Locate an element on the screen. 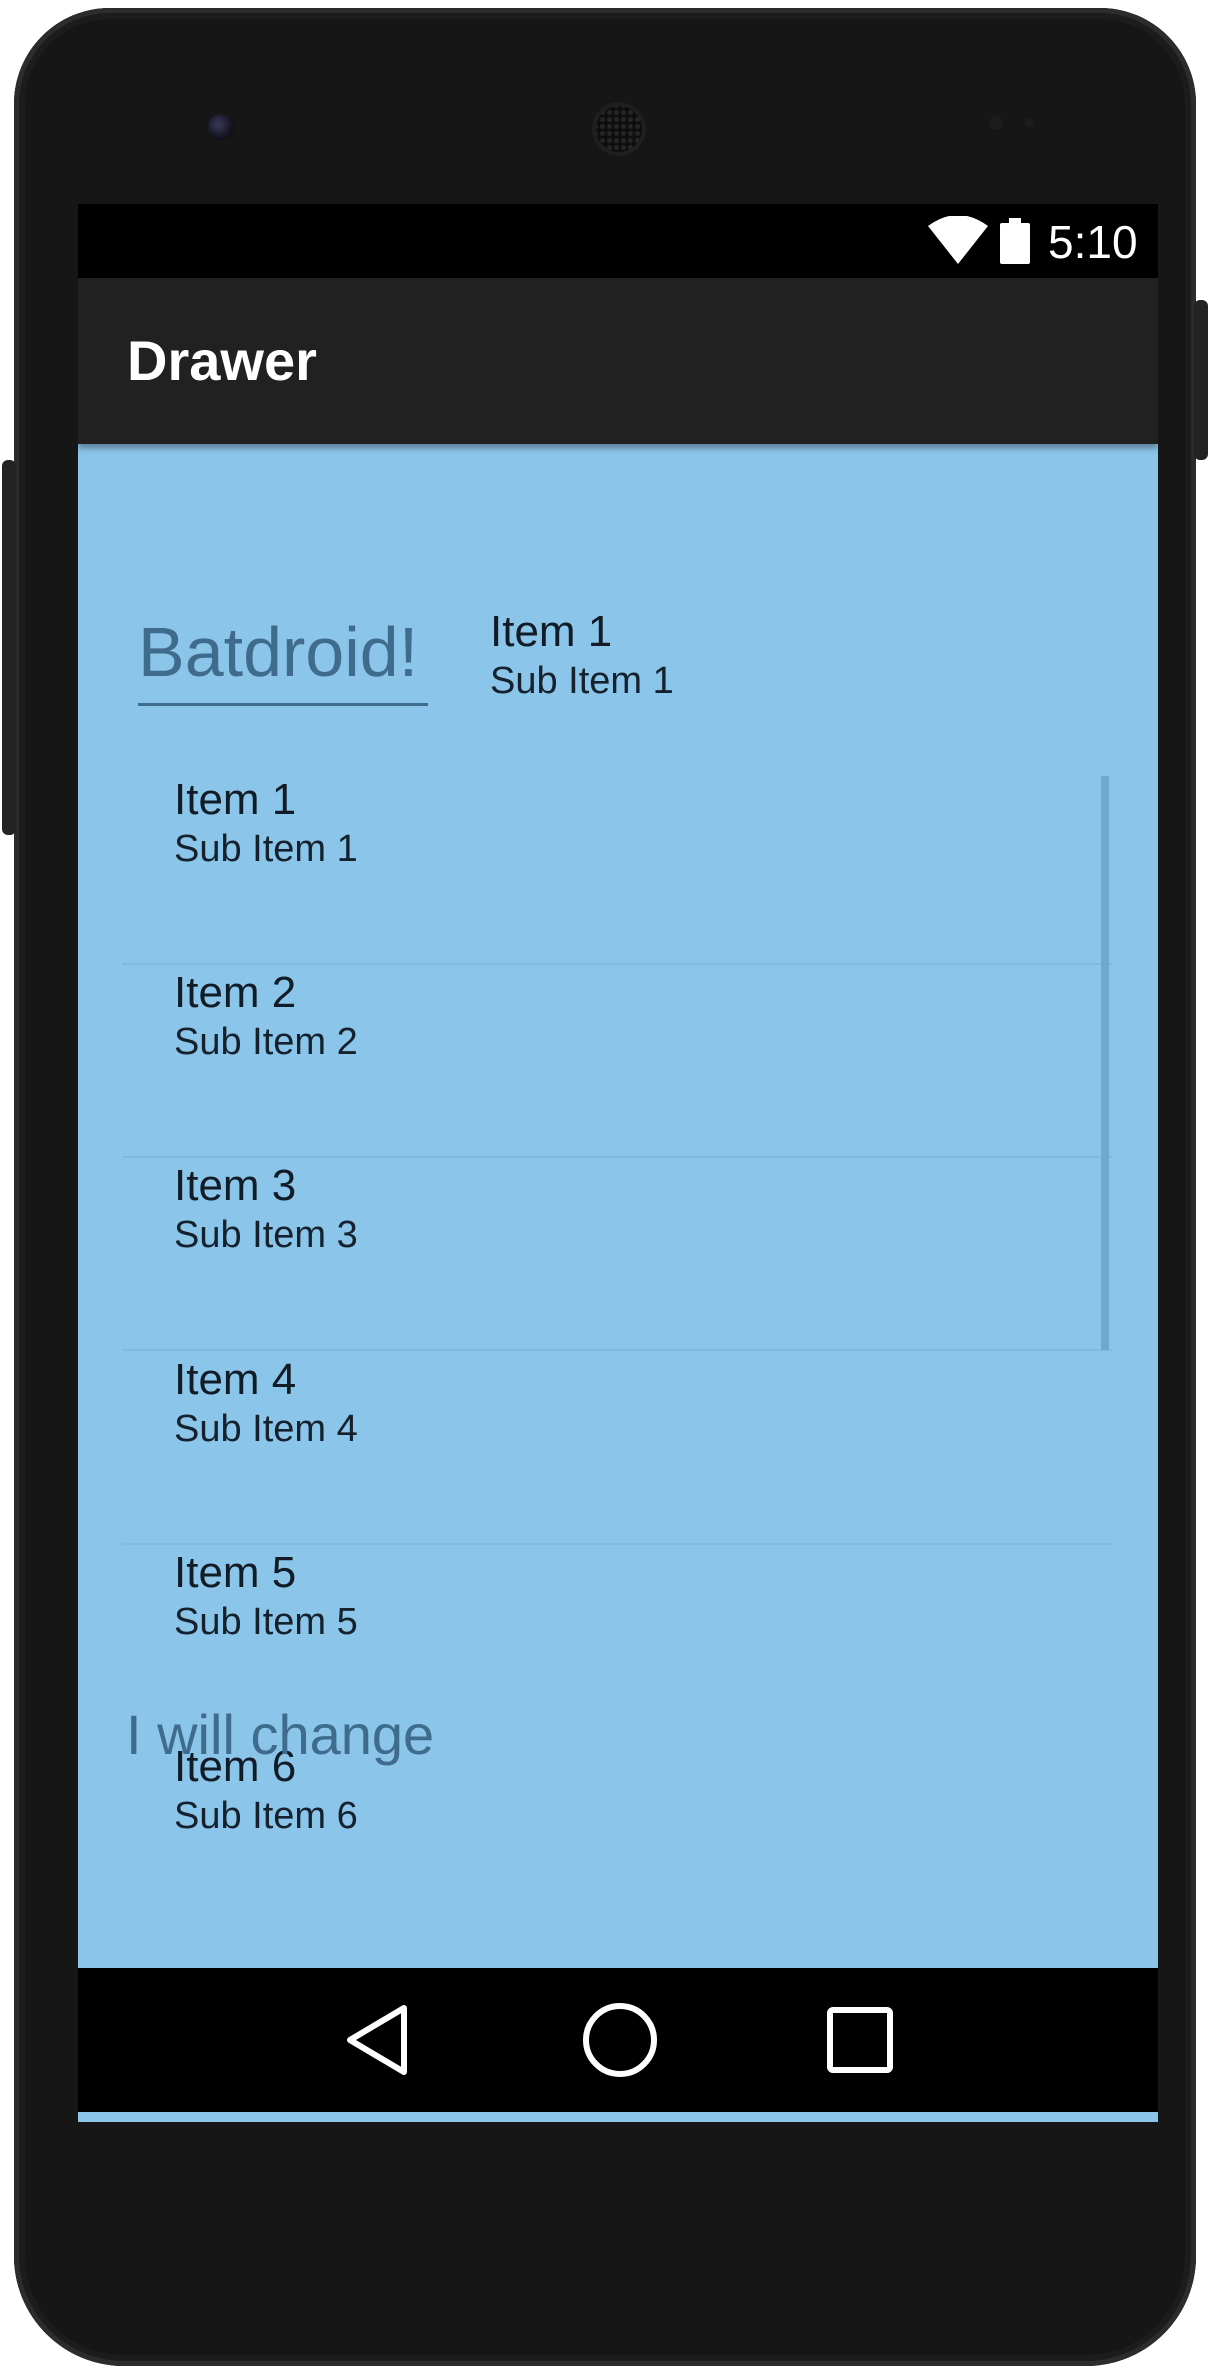 The height and width of the screenshot is (2375, 1210). overlay-change-text: I will change is located at coordinates (280, 1734).